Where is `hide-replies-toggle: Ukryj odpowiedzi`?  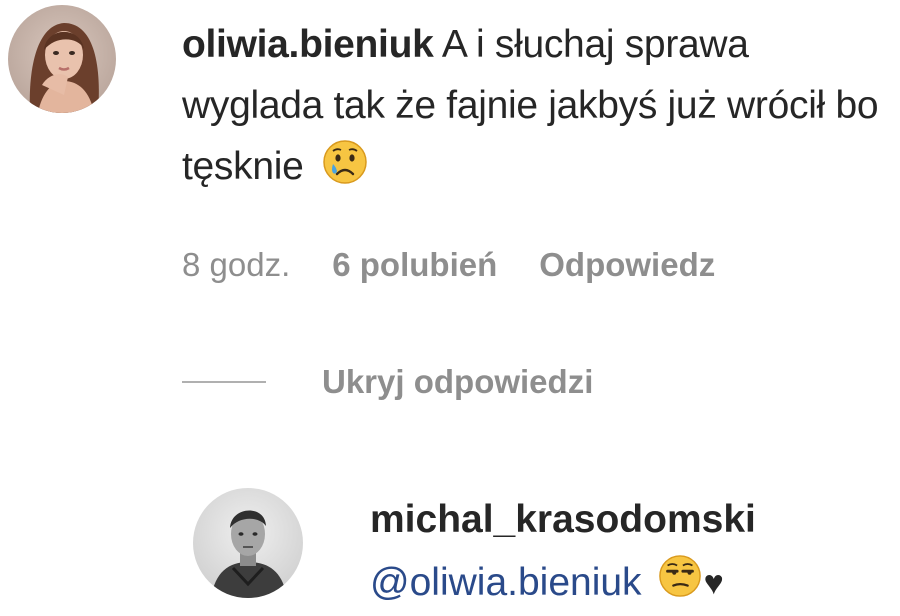 hide-replies-toggle: Ukryj odpowiedzi is located at coordinates (387, 382).